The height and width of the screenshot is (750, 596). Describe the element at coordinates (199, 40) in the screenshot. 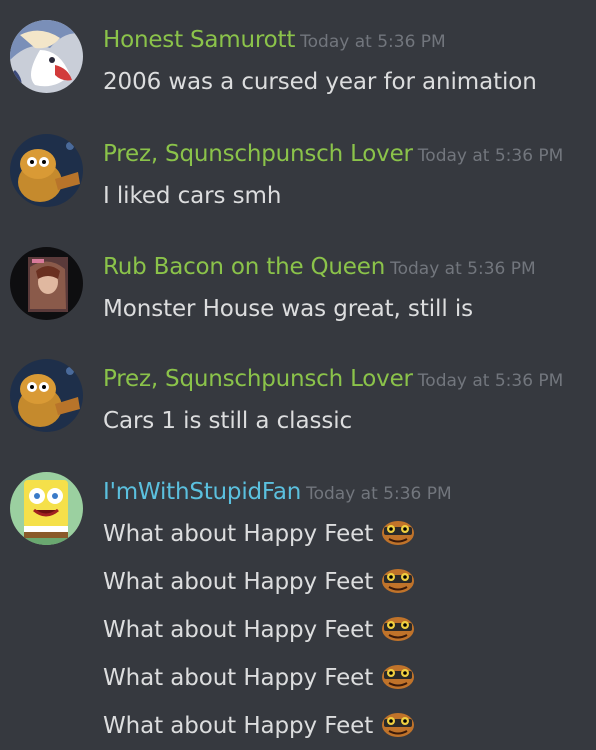

I see `username: Honest Samurott` at that location.